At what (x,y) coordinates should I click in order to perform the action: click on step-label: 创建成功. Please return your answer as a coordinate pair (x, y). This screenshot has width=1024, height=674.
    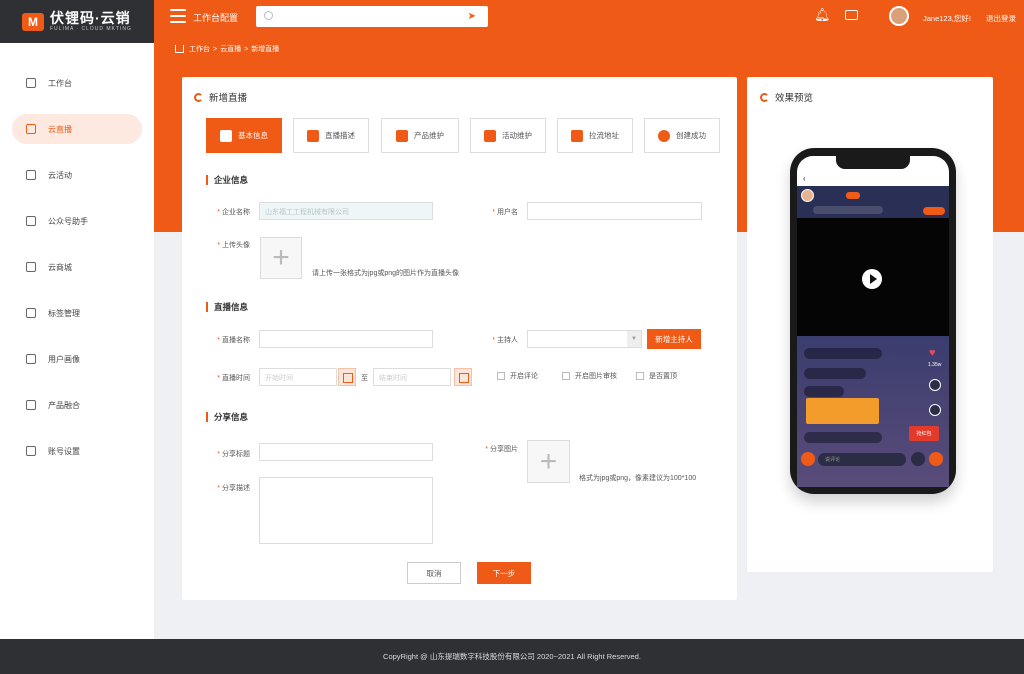
    Looking at the image, I should click on (691, 135).